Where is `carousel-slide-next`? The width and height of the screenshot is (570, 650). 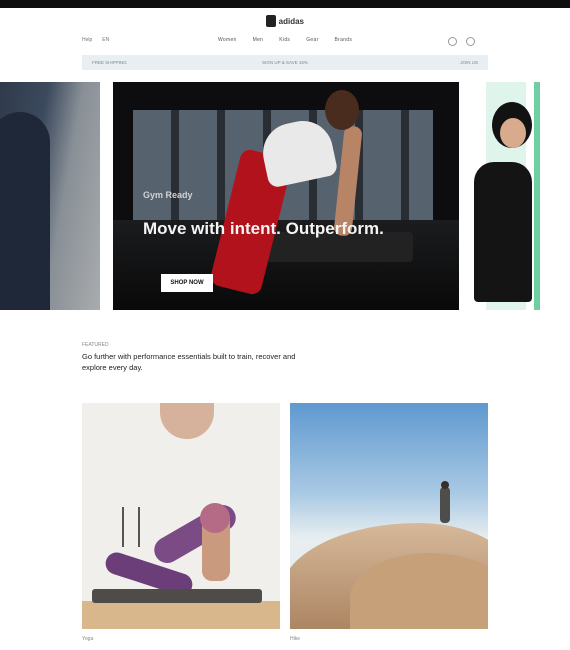 carousel-slide-next is located at coordinates (518, 196).